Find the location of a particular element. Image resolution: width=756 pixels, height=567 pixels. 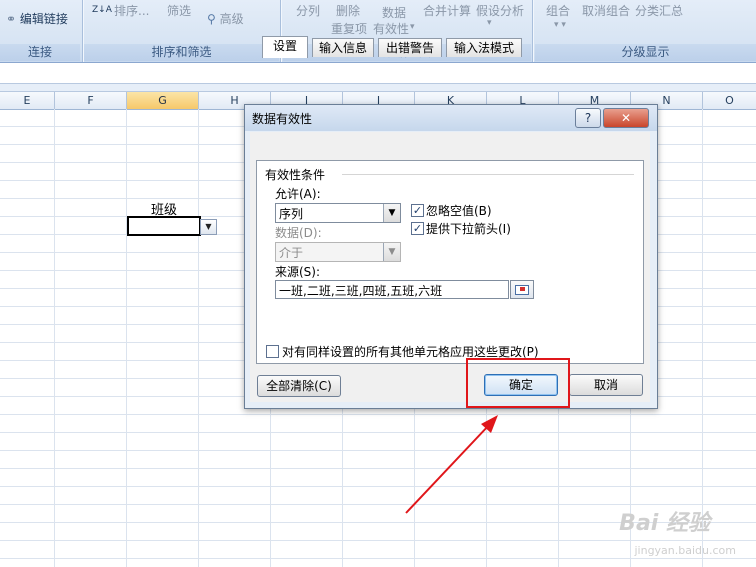

watermark-url: jingyan.baidu.com is located at coordinates (685, 550).